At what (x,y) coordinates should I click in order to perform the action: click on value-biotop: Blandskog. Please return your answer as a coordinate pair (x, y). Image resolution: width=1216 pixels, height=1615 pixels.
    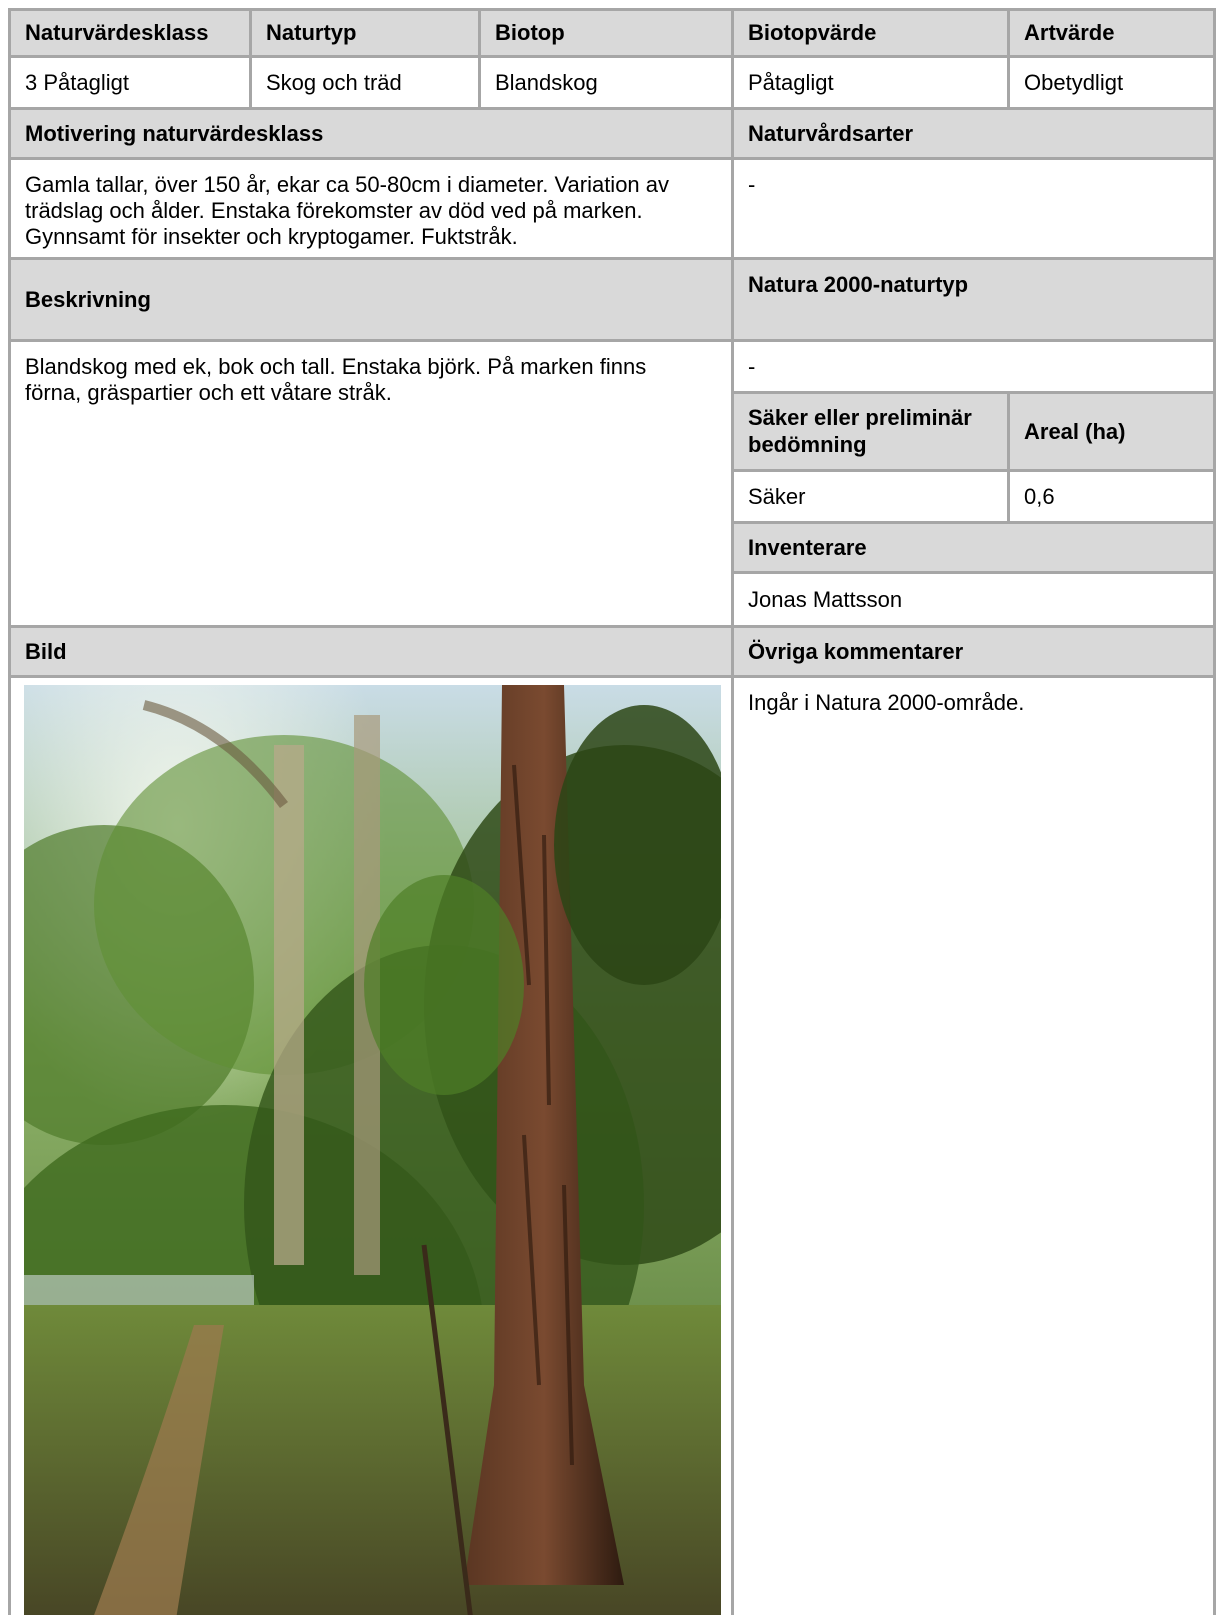
    Looking at the image, I should click on (607, 84).